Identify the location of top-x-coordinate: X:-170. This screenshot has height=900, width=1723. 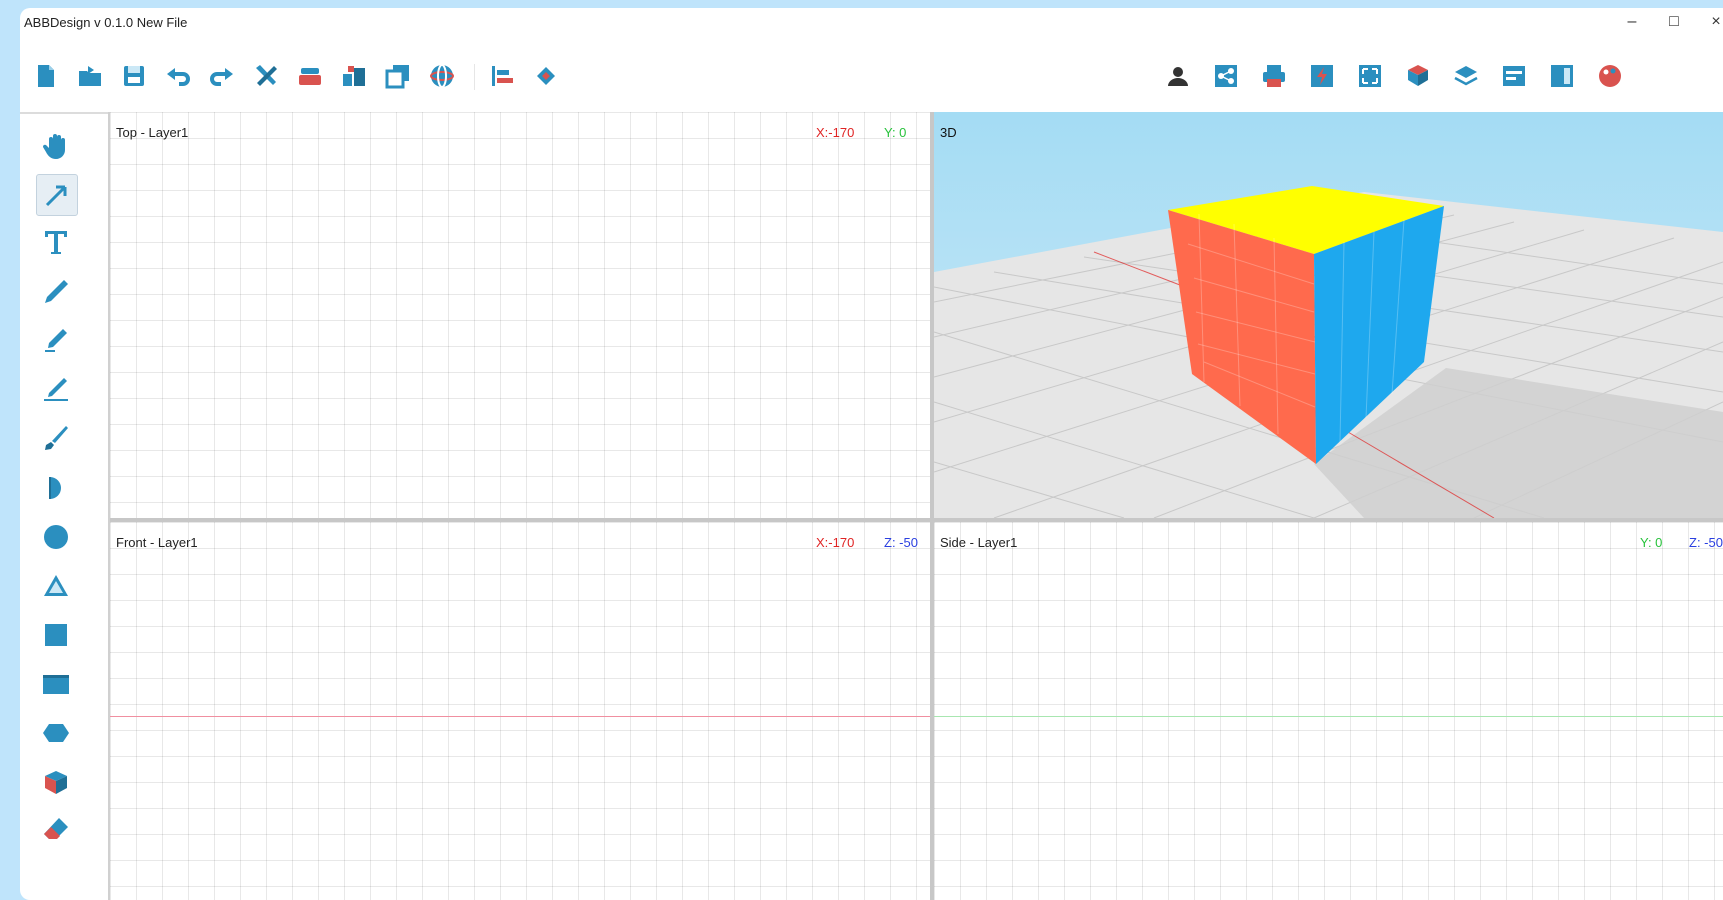
(835, 132).